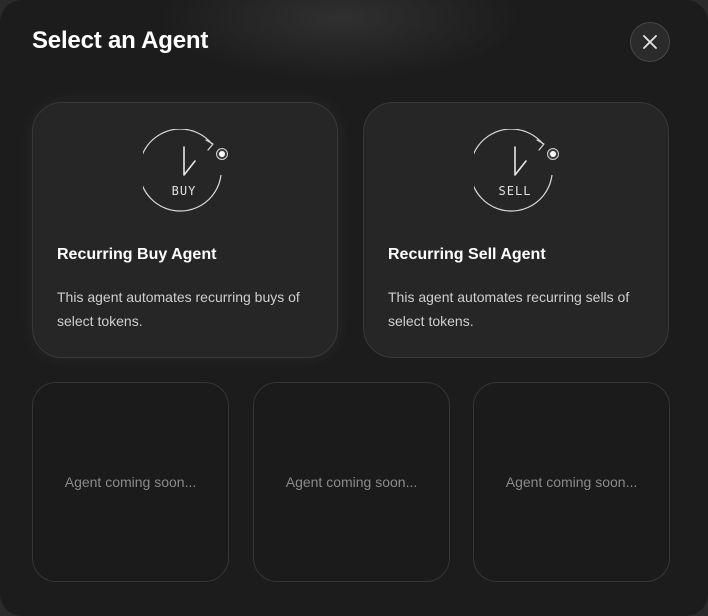 Image resolution: width=708 pixels, height=616 pixels. I want to click on close-icon, so click(650, 42).